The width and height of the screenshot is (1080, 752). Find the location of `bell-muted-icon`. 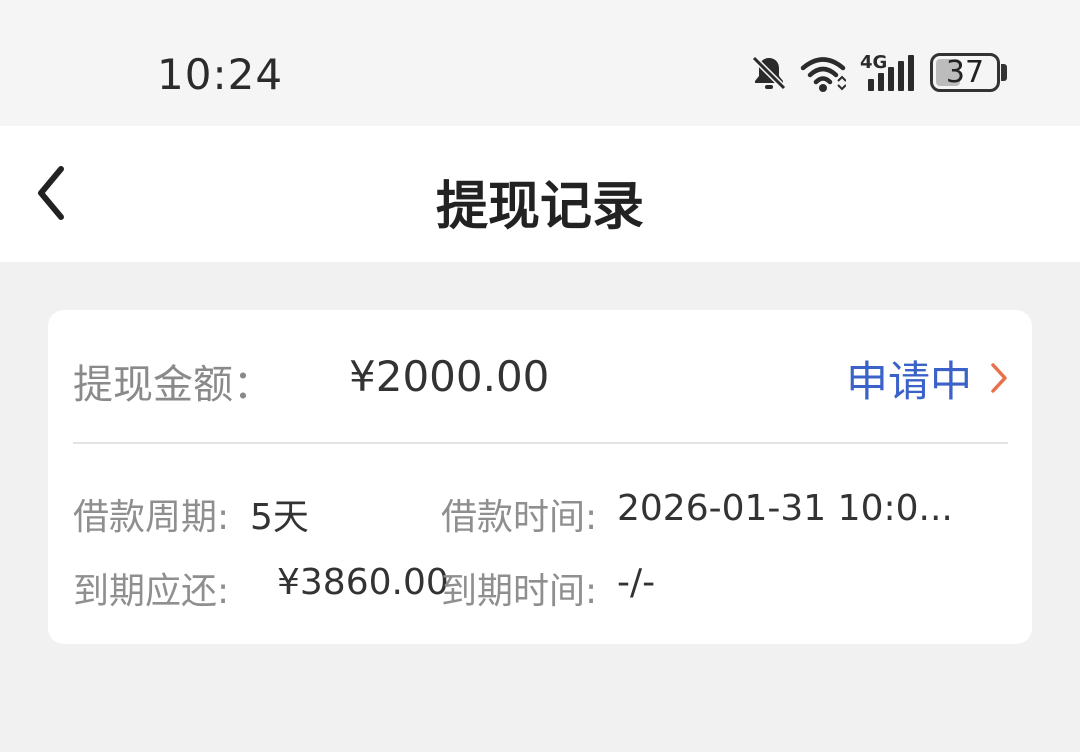

bell-muted-icon is located at coordinates (769, 73).